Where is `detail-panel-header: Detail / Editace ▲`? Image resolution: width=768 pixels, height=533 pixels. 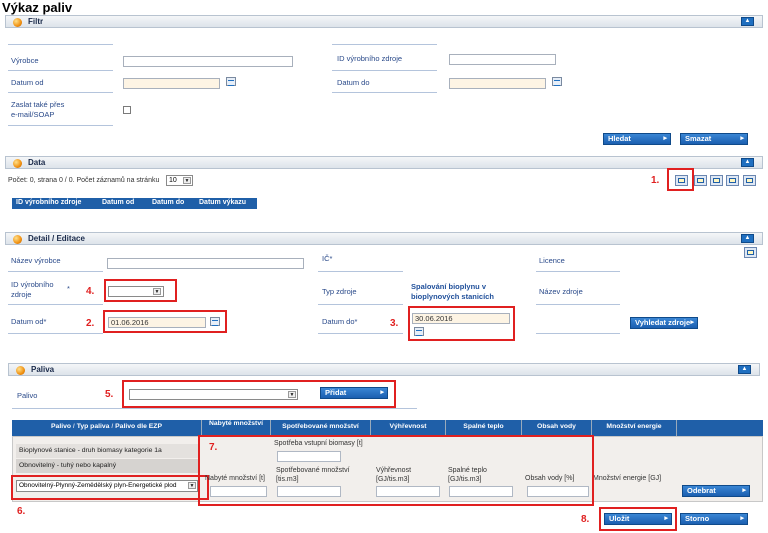 detail-panel-header: Detail / Editace ▲ is located at coordinates (384, 238).